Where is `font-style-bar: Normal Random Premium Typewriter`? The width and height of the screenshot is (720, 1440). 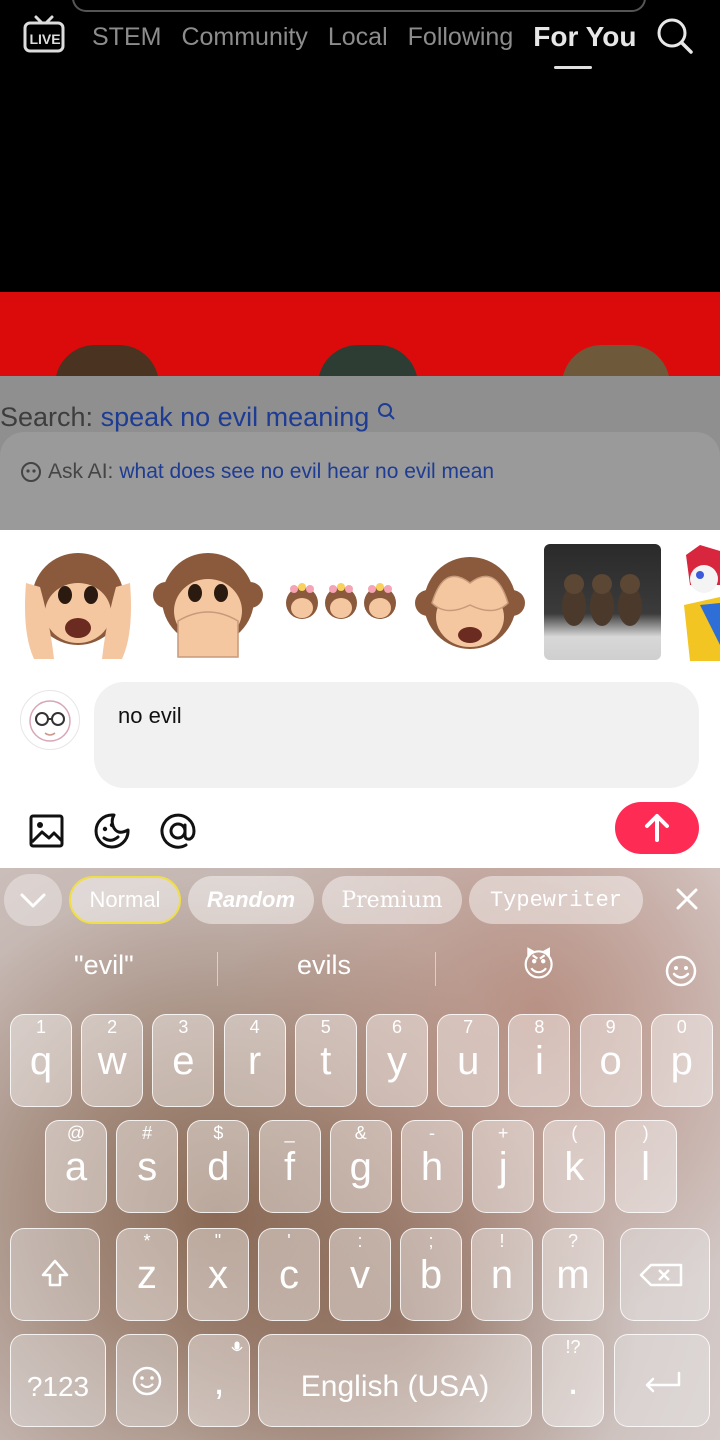
font-style-bar: Normal Random Premium Typewriter is located at coordinates (360, 900).